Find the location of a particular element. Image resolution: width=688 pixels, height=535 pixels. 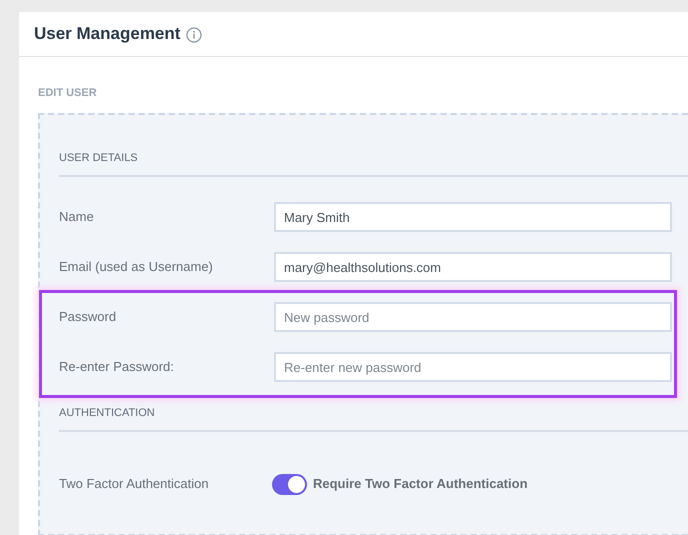

toggle-switch is located at coordinates (289, 484).